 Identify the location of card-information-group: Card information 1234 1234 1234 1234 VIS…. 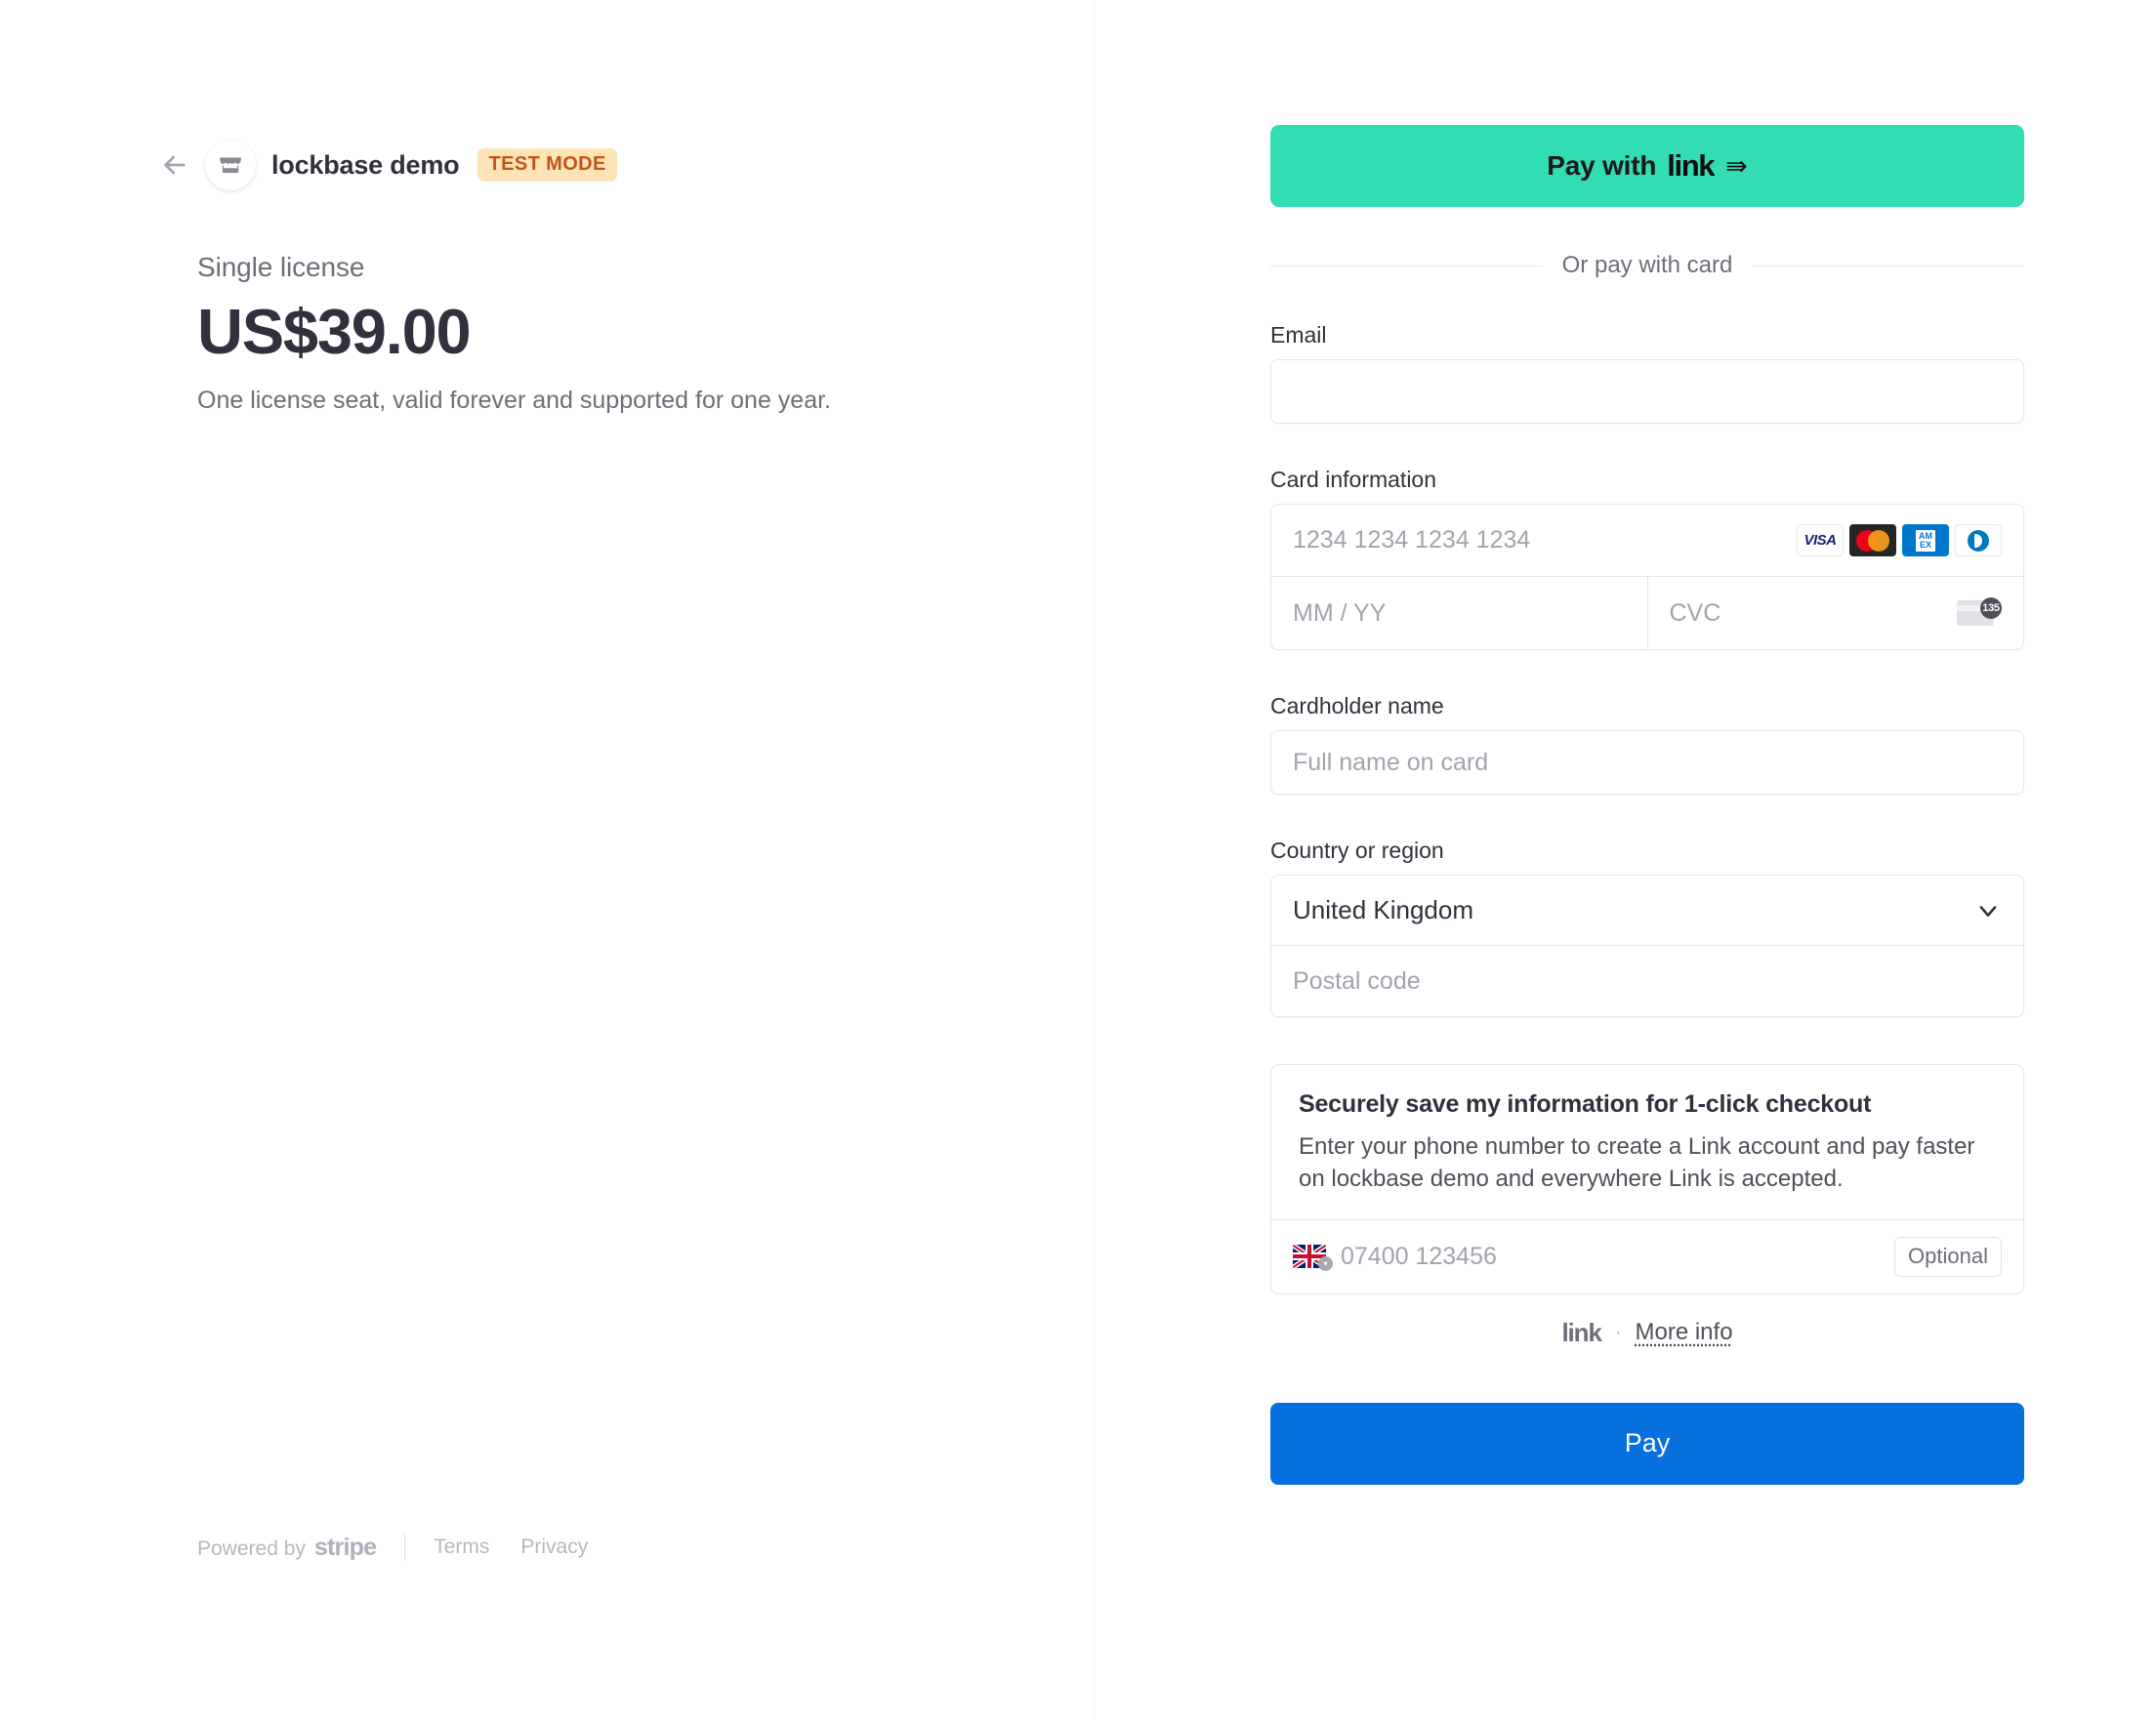
(1647, 558).